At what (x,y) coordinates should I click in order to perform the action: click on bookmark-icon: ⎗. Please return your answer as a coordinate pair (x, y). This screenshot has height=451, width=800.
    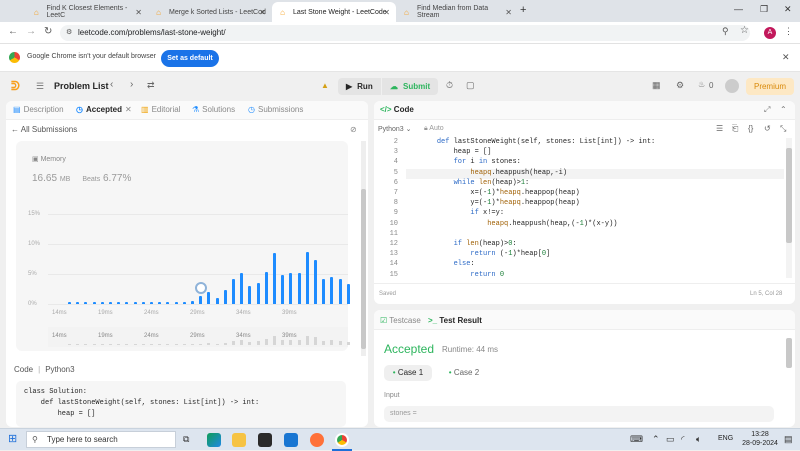
    Looking at the image, I should click on (735, 129).